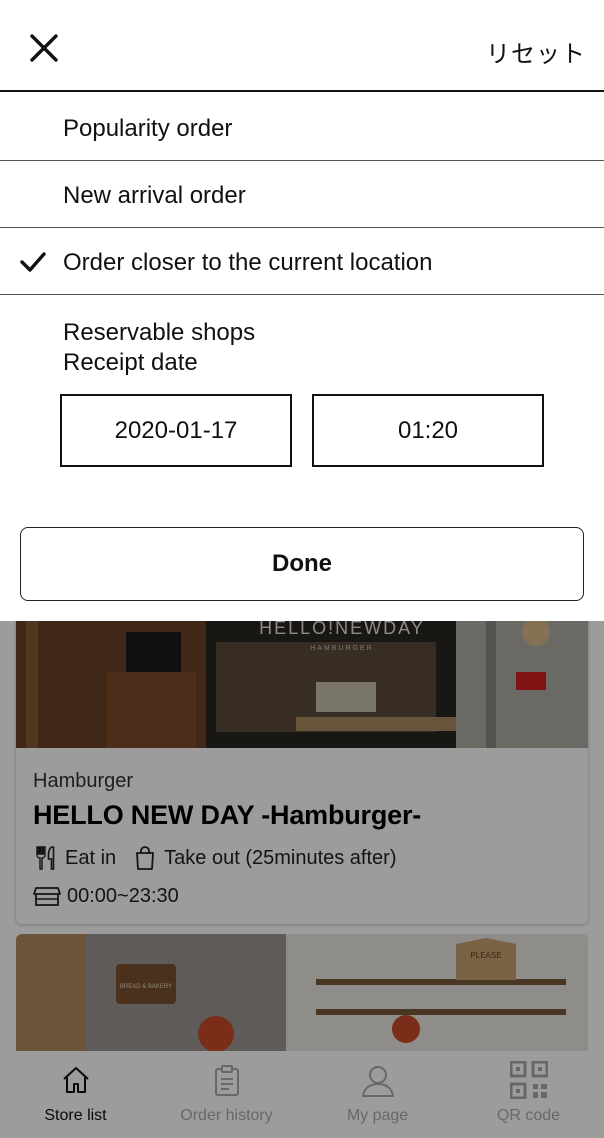 This screenshot has width=604, height=1138. Describe the element at coordinates (302, 194) in the screenshot. I see `sort-option-new-arrival: New arrival order` at that location.